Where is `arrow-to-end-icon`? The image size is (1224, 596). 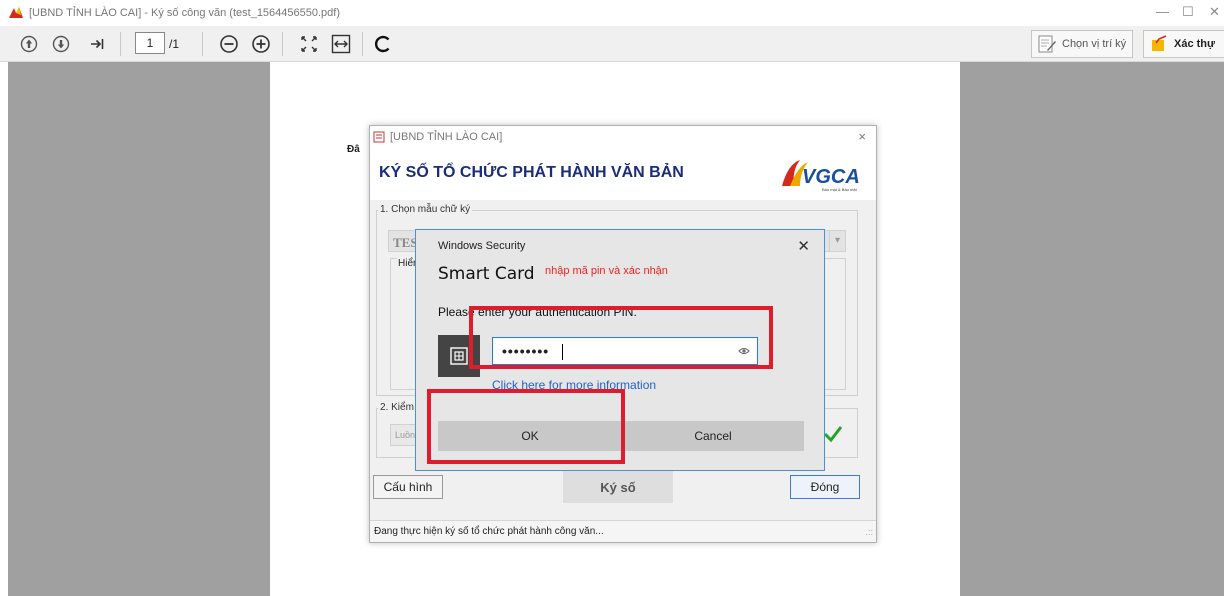
arrow-to-end-icon is located at coordinates (97, 44).